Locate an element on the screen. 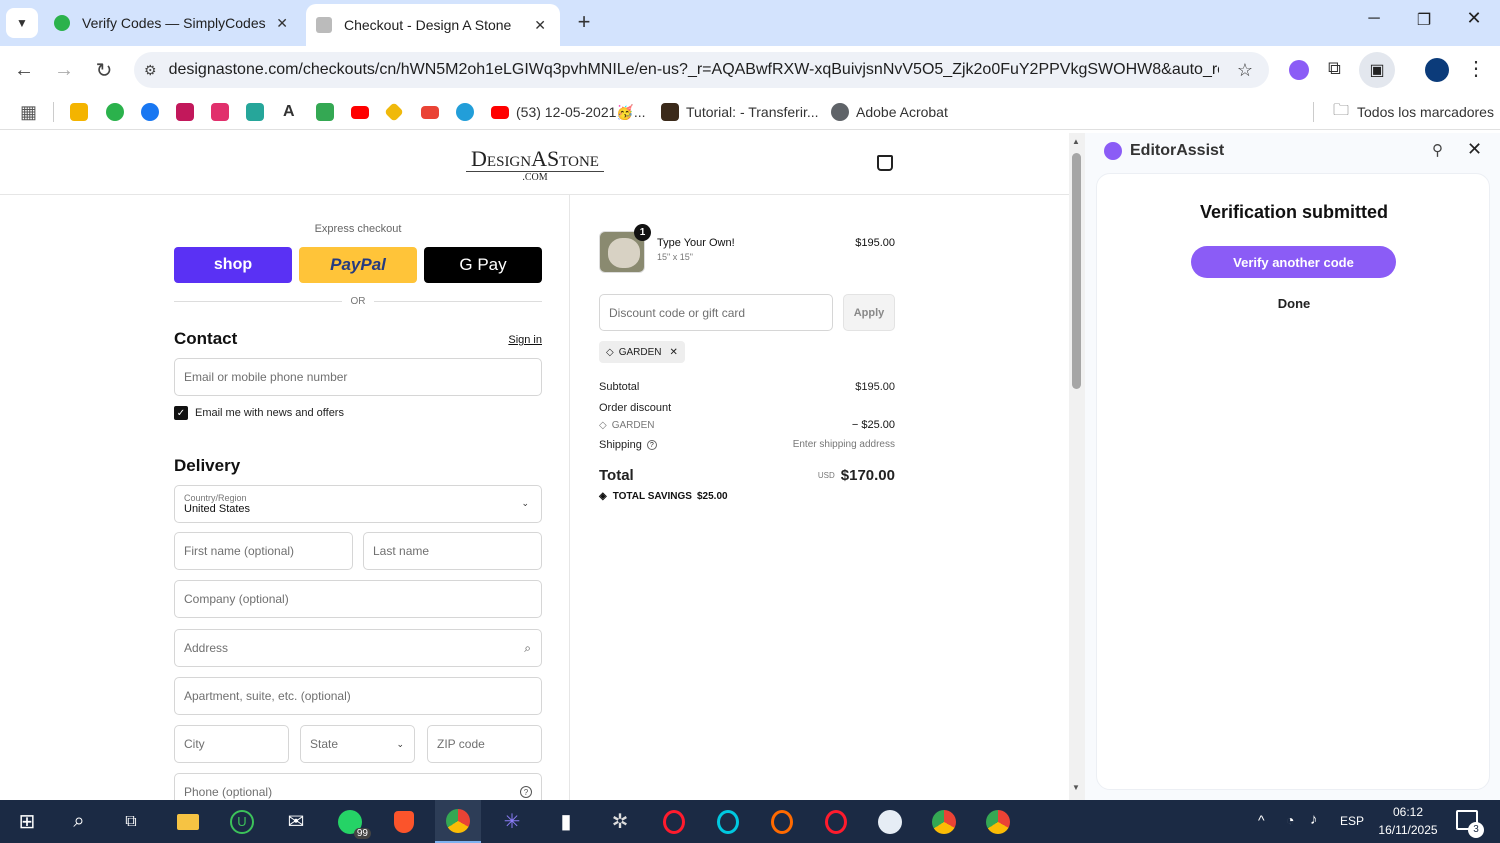  order-discount-row: Order discount is located at coordinates (747, 408).